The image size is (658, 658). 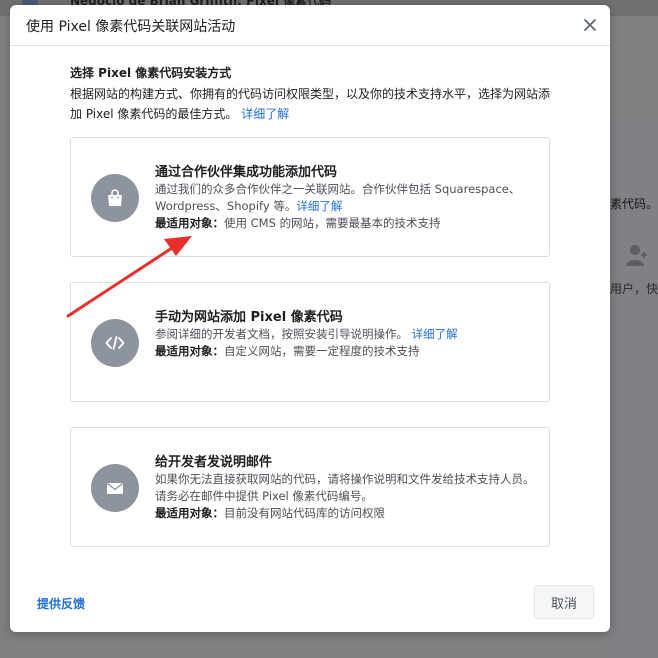 What do you see at coordinates (564, 602) in the screenshot?
I see `cancel-button: 取消` at bounding box center [564, 602].